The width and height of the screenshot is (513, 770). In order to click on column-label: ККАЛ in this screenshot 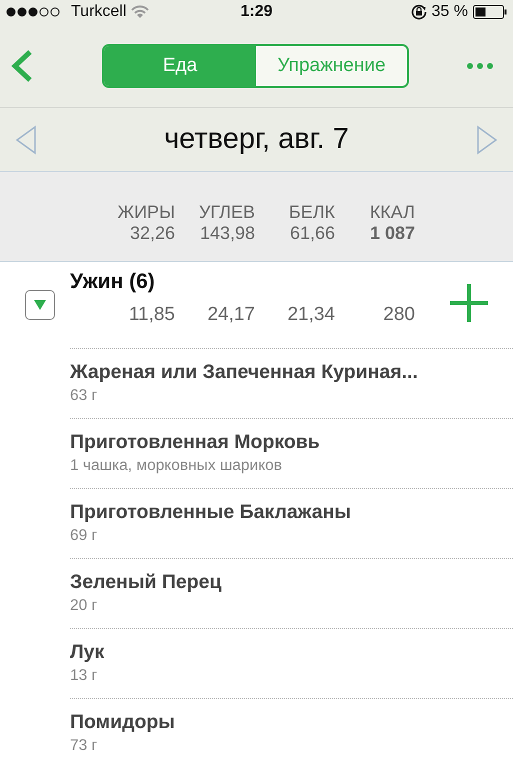, I will do `click(392, 212)`.